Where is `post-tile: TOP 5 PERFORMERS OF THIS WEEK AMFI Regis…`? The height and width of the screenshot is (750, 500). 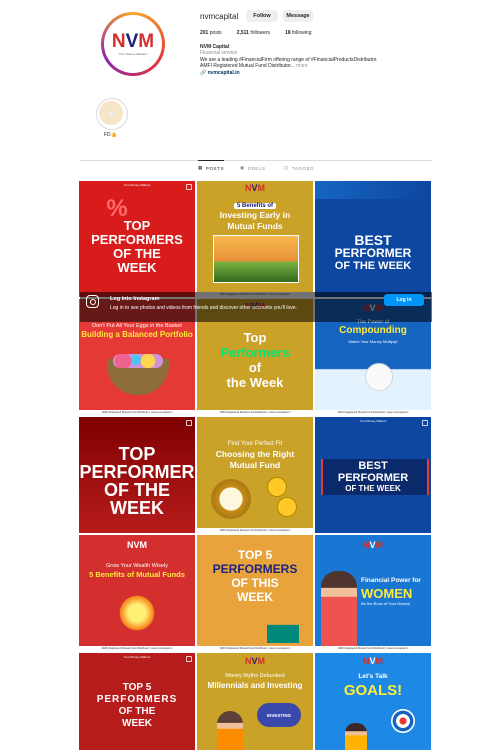
post-tile: TOP 5 PERFORMERS OF THIS WEEK AMFI Regis… is located at coordinates (255, 593).